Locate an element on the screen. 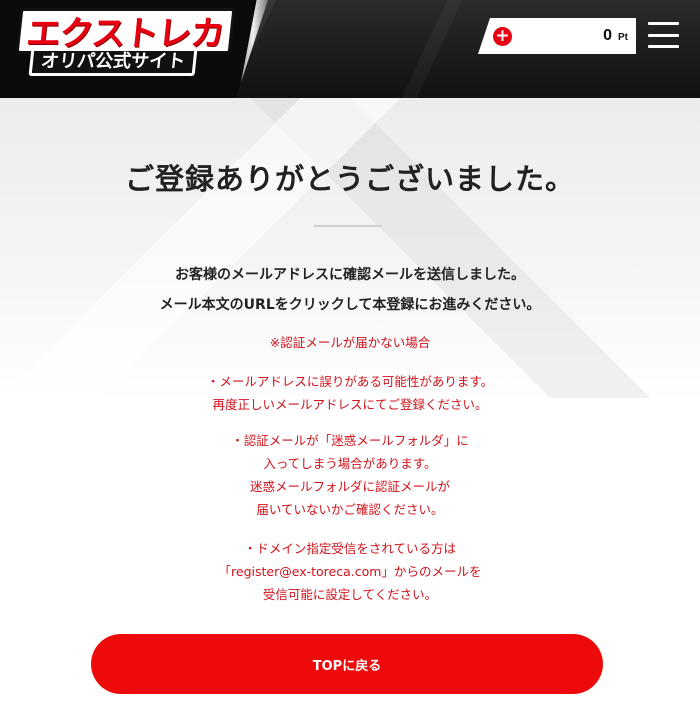 This screenshot has width=700, height=705. menu-icon is located at coordinates (663, 35).